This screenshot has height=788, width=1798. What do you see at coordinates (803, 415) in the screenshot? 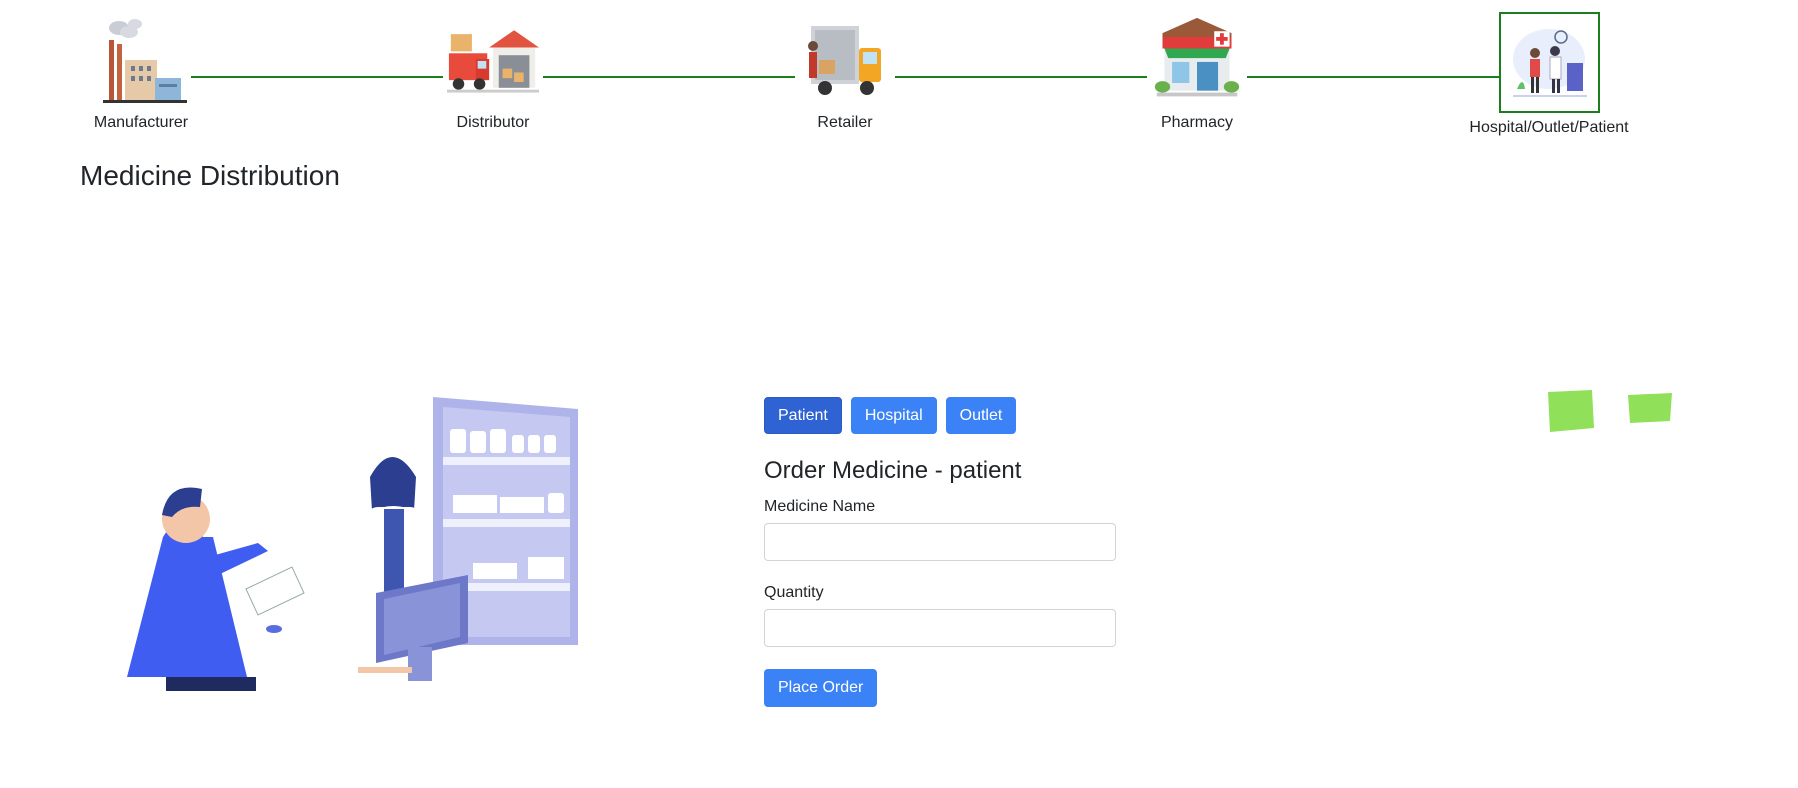
I see `tab-patient: Patient` at bounding box center [803, 415].